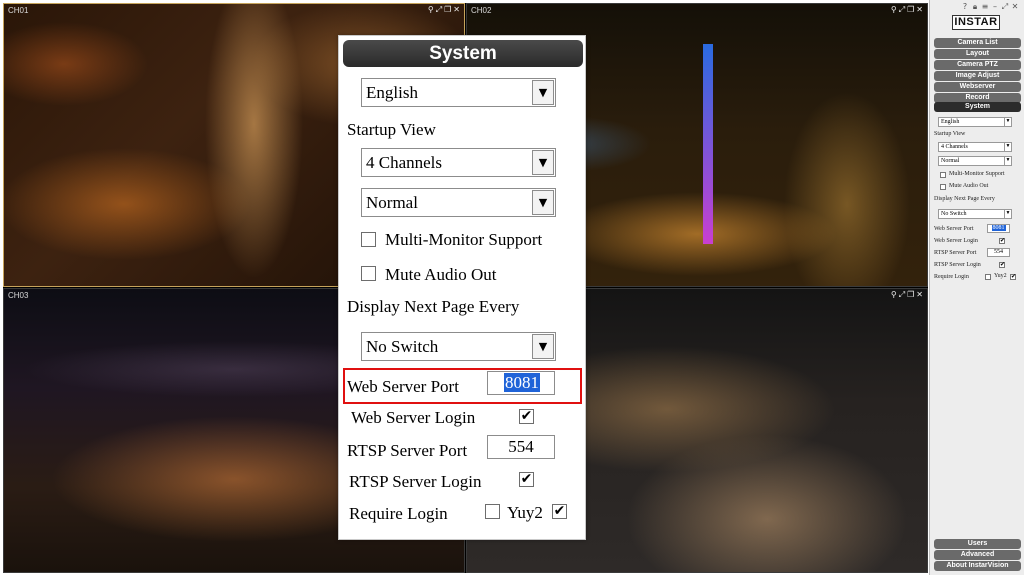 The image size is (1024, 575). Describe the element at coordinates (403, 386) in the screenshot. I see `web-server-port-label: Web Server Port` at that location.